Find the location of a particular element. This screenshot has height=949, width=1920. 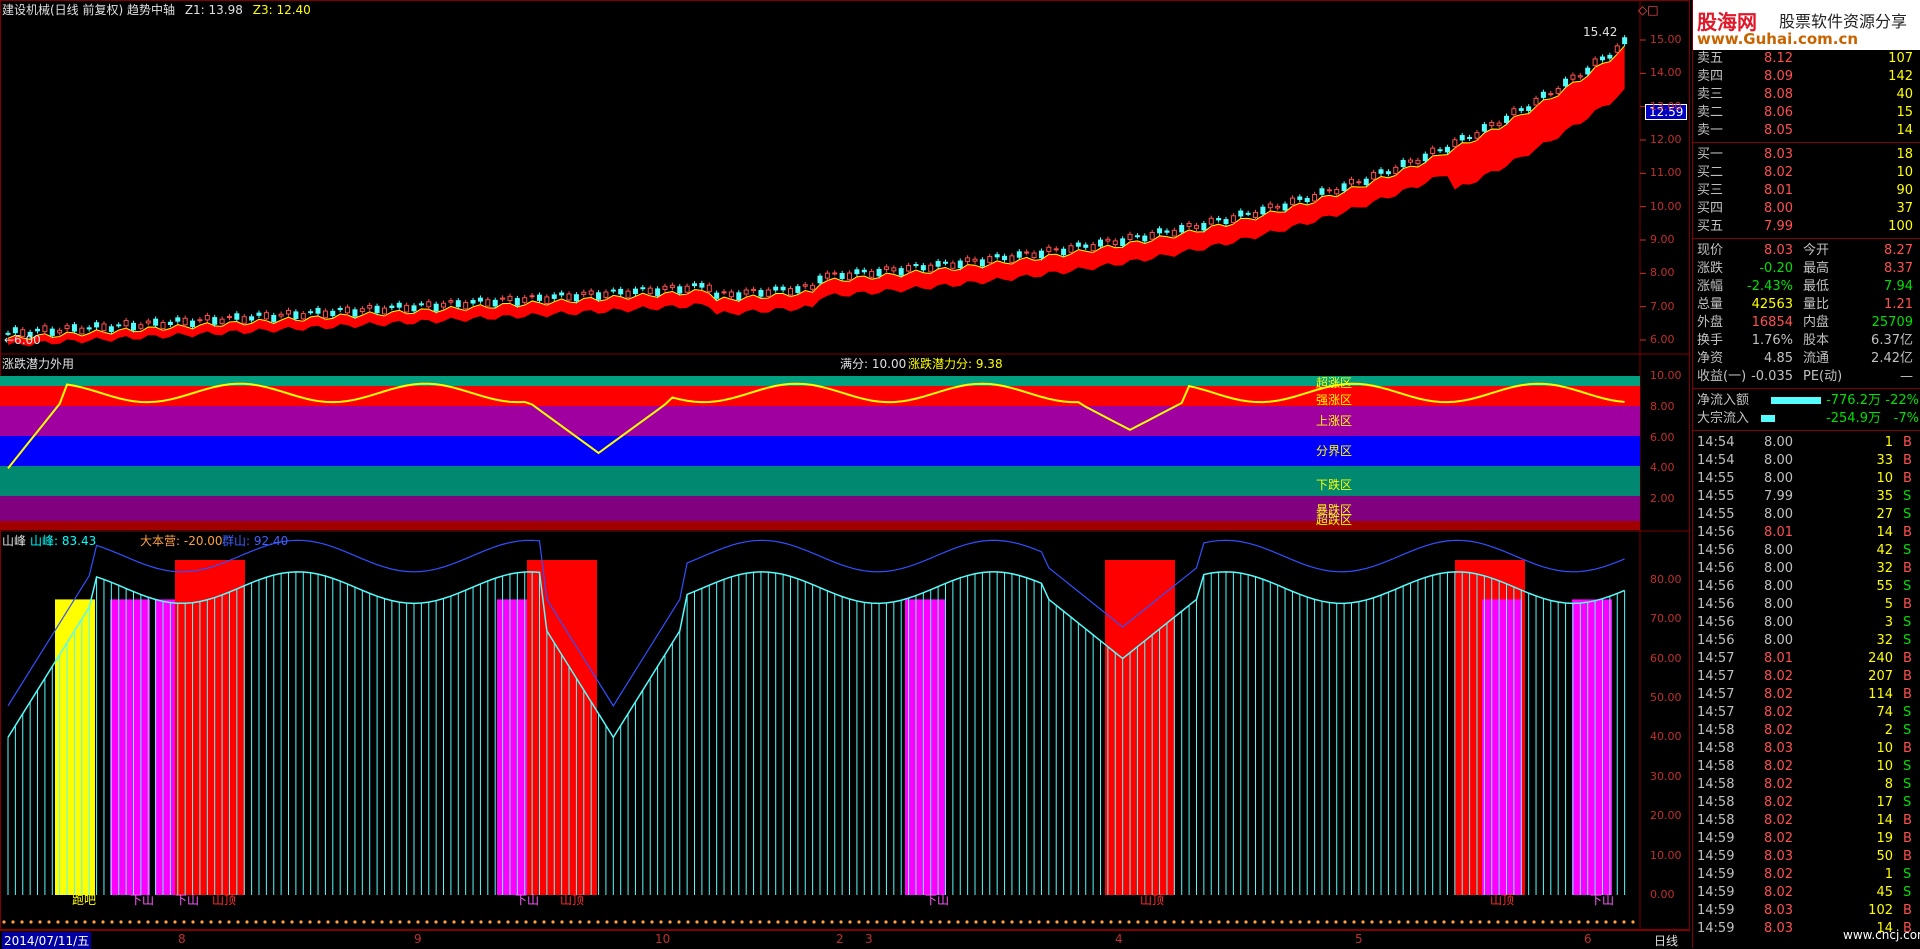

ask-volume: 15 is located at coordinates (1904, 112).